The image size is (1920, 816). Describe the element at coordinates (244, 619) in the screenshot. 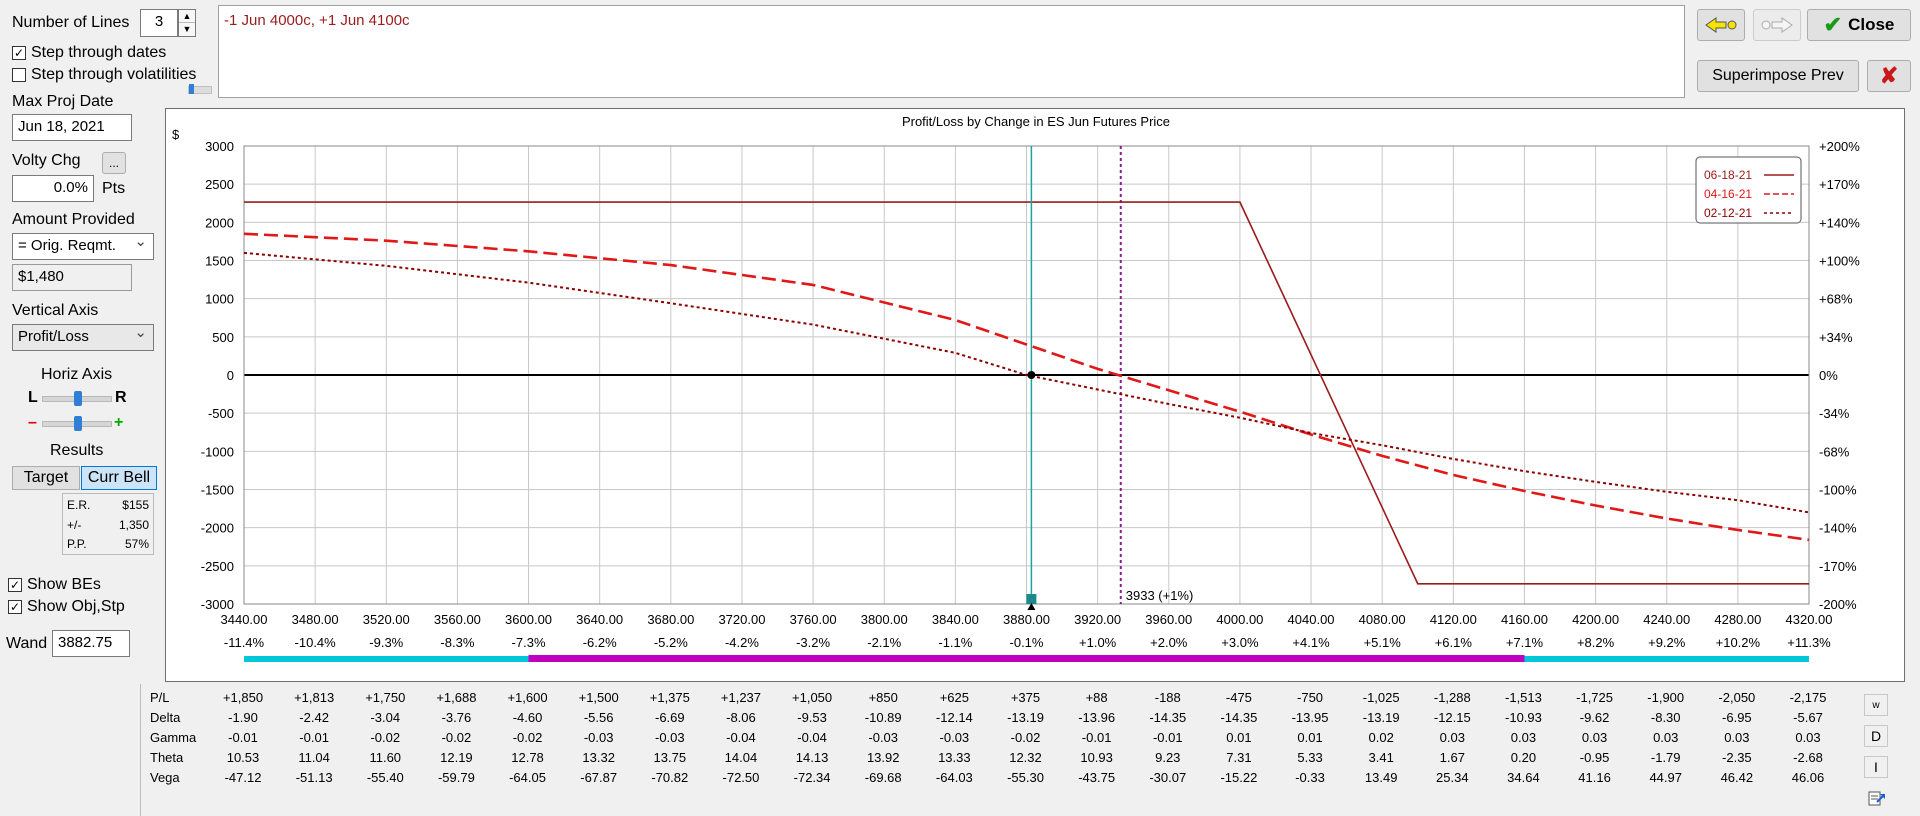

I see `x-tick-label: 3440.00` at that location.